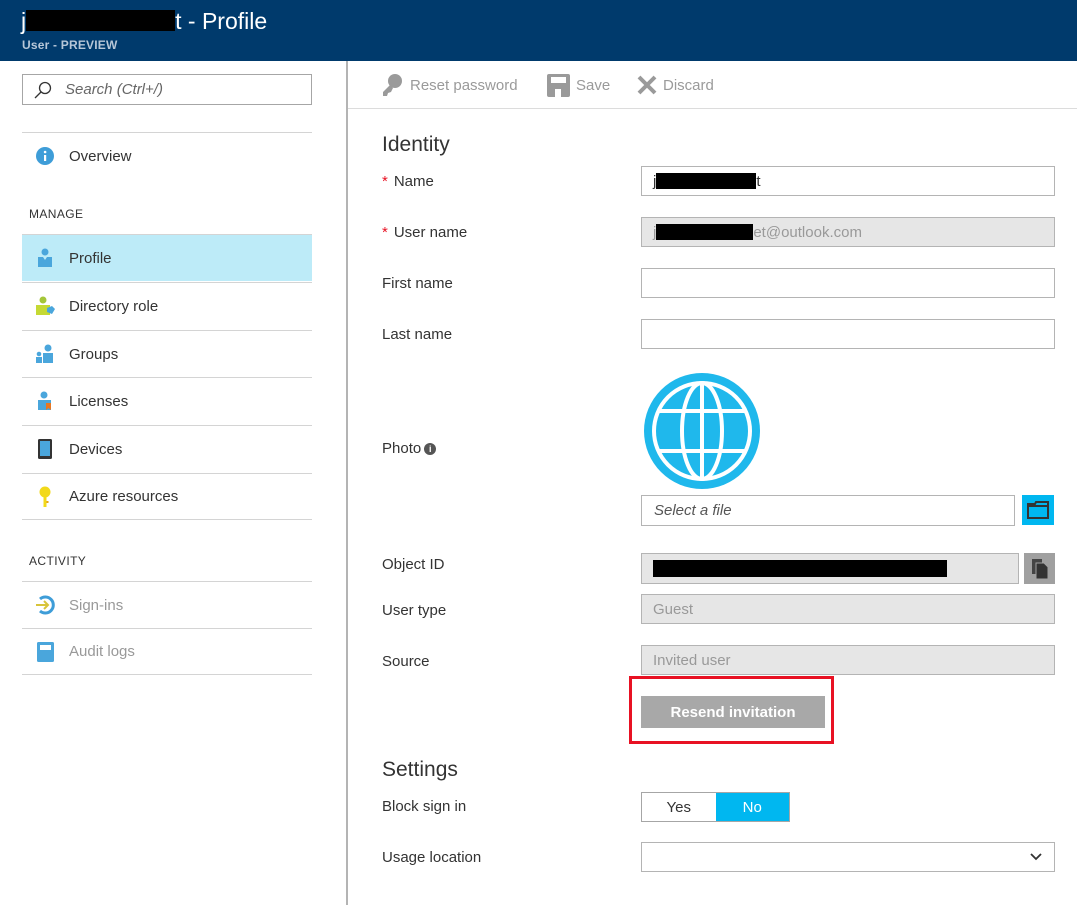 This screenshot has width=1077, height=905. I want to click on username-label: * User name, so click(425, 232).